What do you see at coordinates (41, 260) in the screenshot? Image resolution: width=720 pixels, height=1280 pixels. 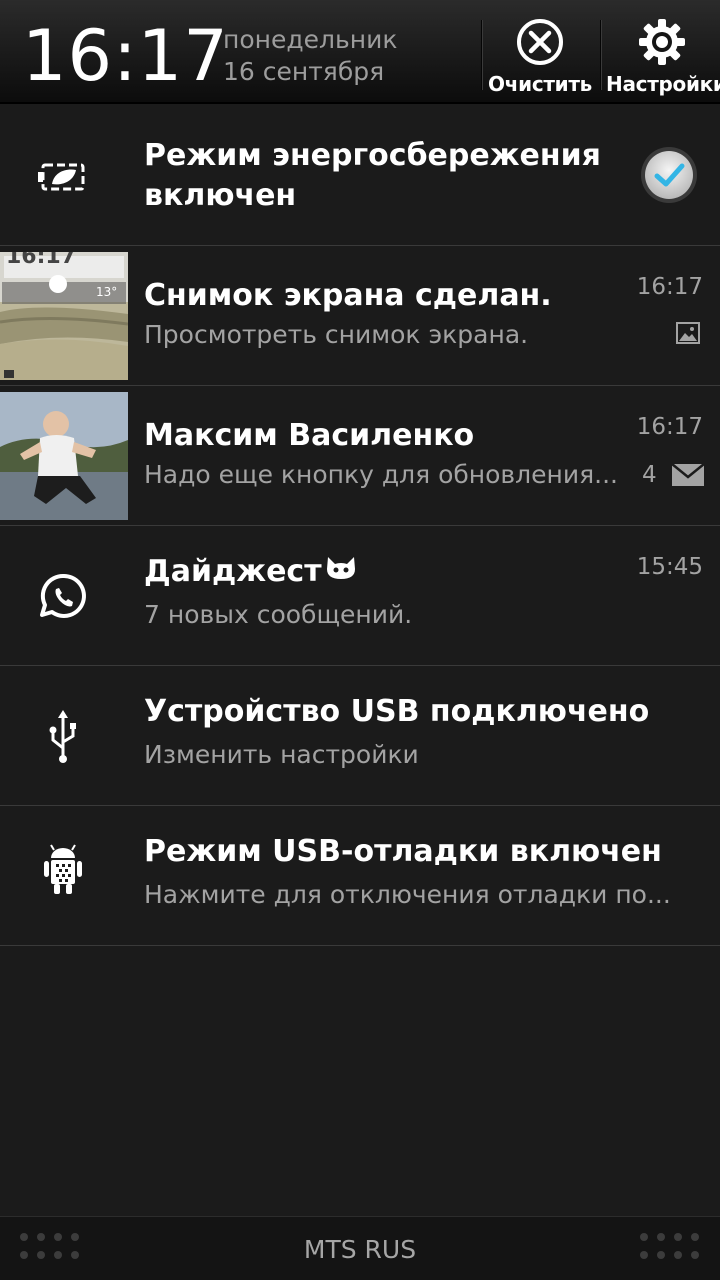 I see `thumb-clock: 16:17` at bounding box center [41, 260].